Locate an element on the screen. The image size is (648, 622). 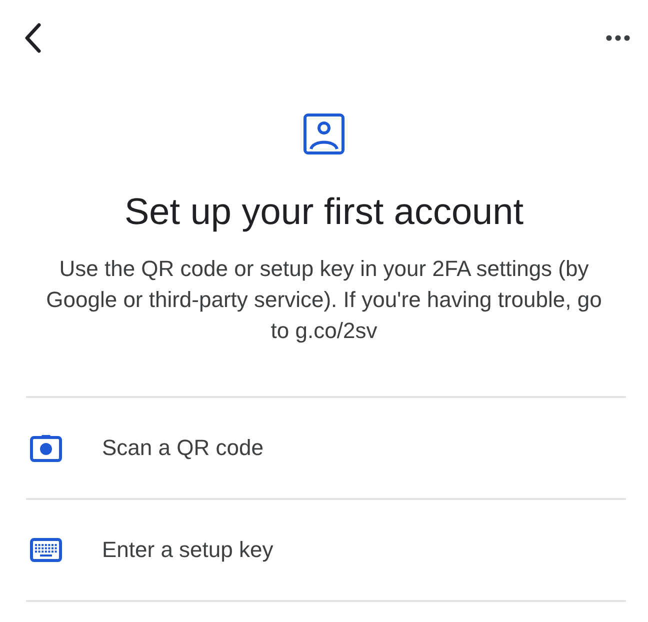
more-options-icon is located at coordinates (618, 38).